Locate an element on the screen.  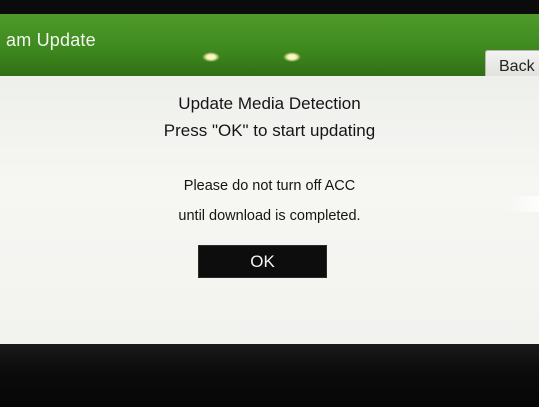
screen-title: am Update is located at coordinates (51, 40).